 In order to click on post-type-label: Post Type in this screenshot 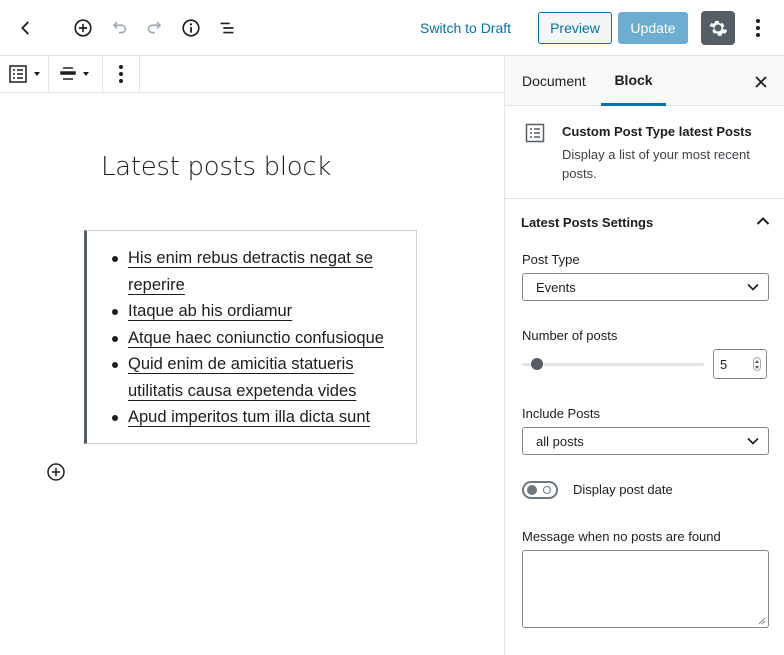, I will do `click(551, 259)`.